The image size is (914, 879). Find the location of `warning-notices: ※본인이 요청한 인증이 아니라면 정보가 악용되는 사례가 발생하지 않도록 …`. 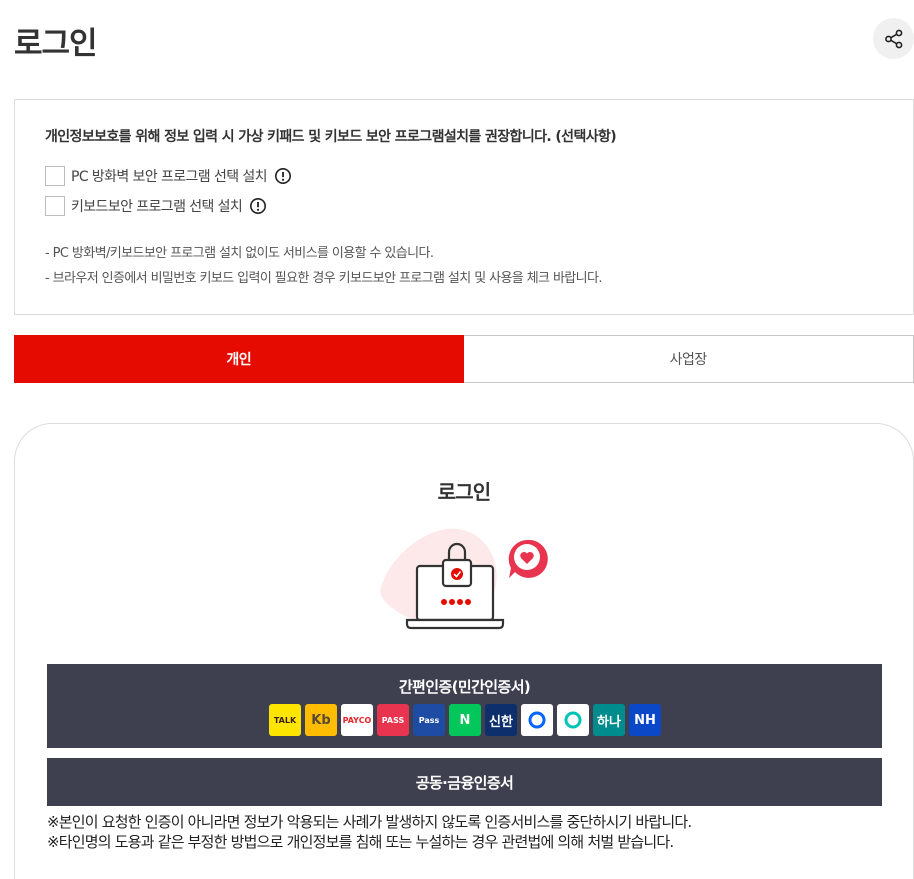

warning-notices: ※본인이 요청한 인증이 아니라면 정보가 악용되는 사례가 발생하지 않도록 … is located at coordinates (369, 832).